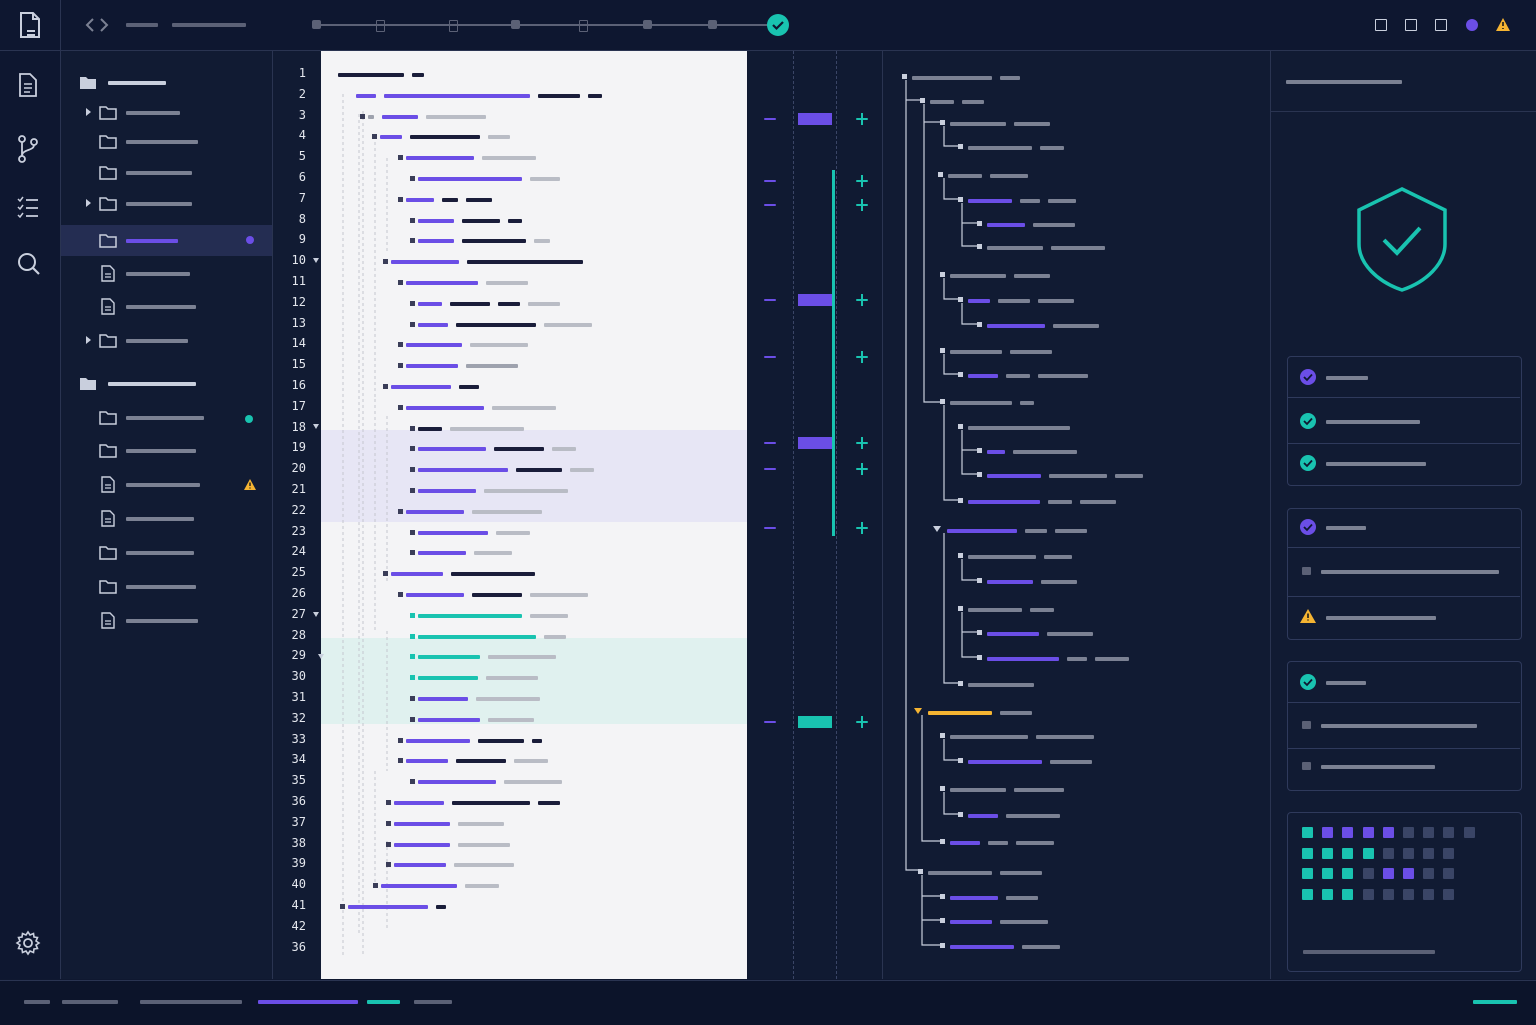 This screenshot has width=1536, height=1025. Describe the element at coordinates (30, 25) in the screenshot. I see `document-icon` at that location.